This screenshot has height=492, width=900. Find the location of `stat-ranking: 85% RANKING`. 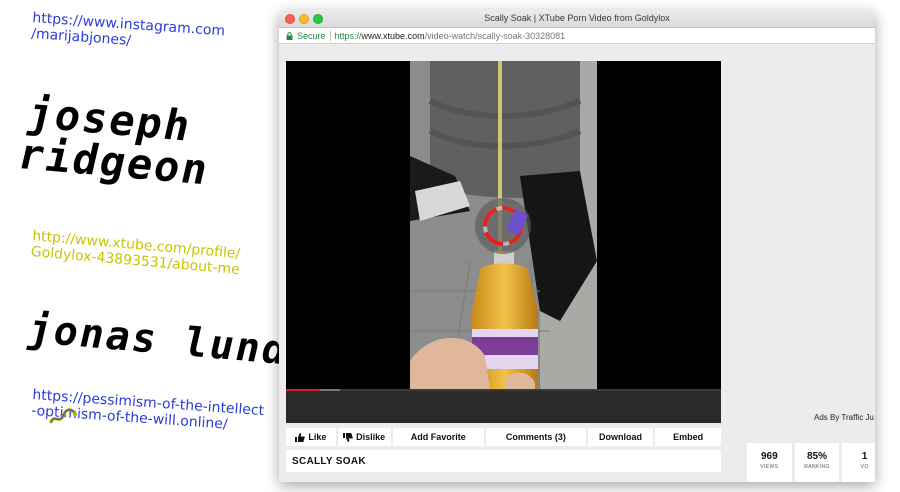

stat-ranking: 85% RANKING is located at coordinates (817, 462).